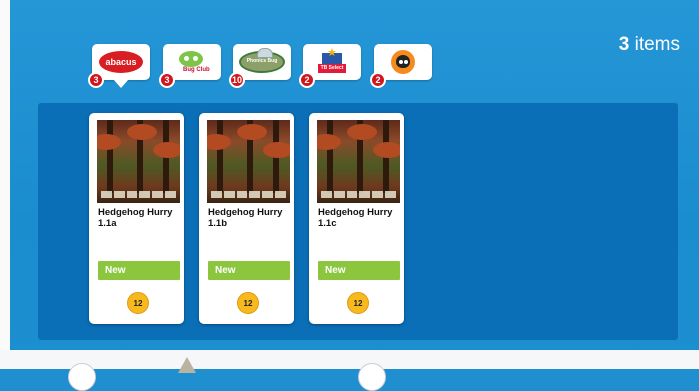 The height and width of the screenshot is (391, 699). I want to click on phonics-logo-text: Phonics Bug, so click(262, 61).